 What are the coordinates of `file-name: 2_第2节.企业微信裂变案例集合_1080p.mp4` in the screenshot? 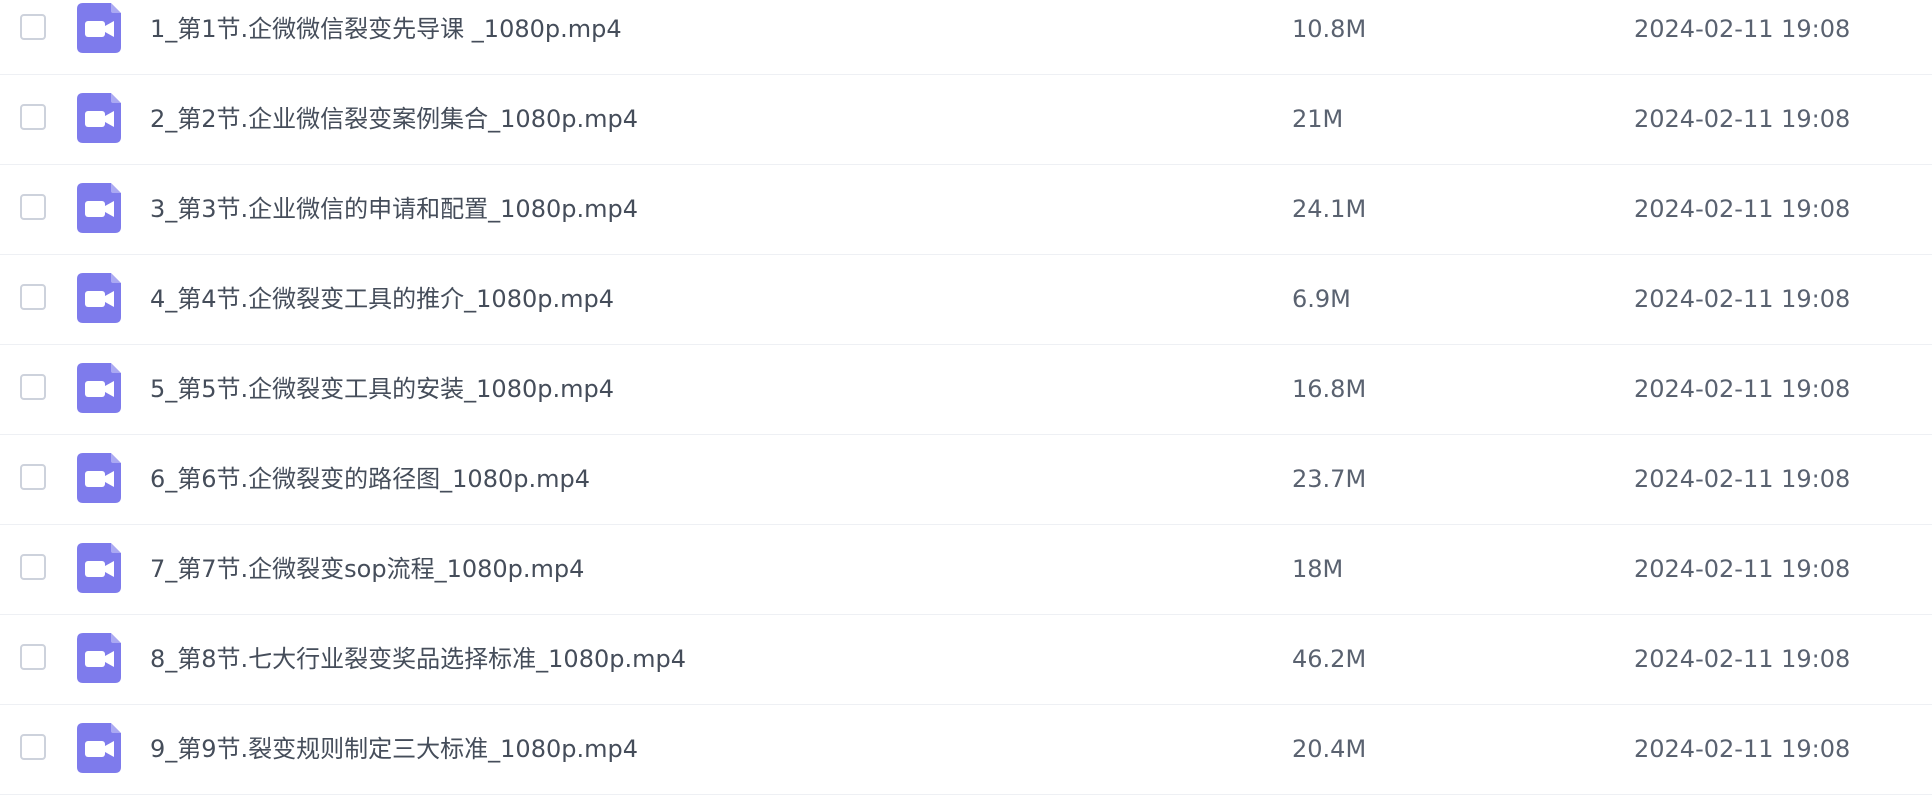 It's located at (394, 119).